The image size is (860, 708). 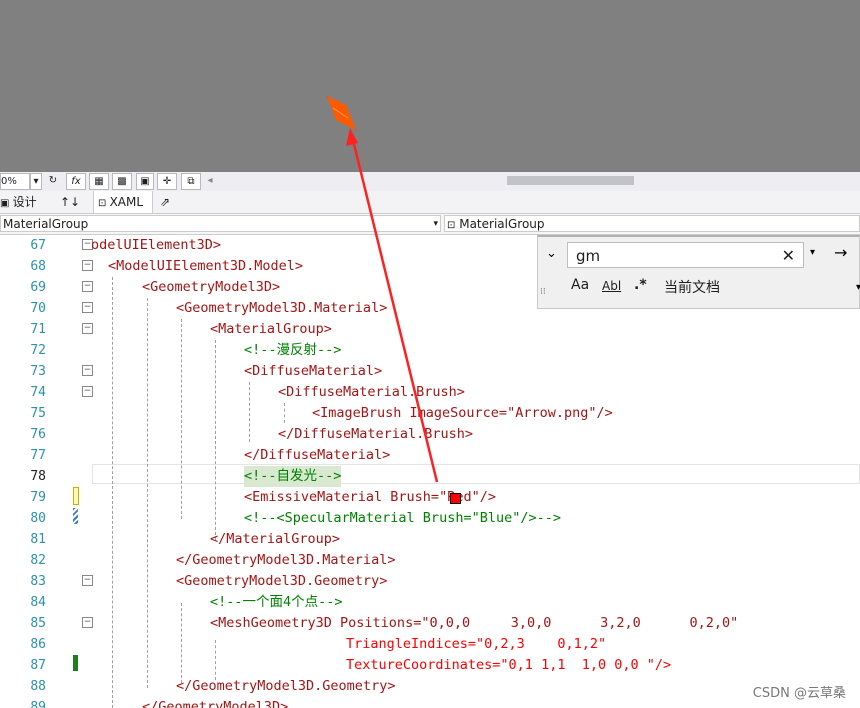 I want to click on snap-grid-icon: ▩, so click(x=122, y=181).